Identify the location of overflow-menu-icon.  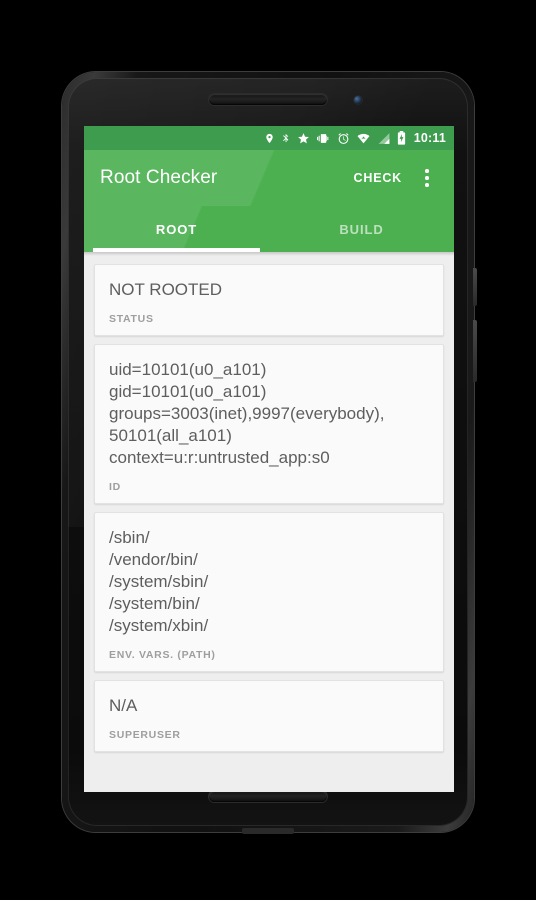
(427, 178).